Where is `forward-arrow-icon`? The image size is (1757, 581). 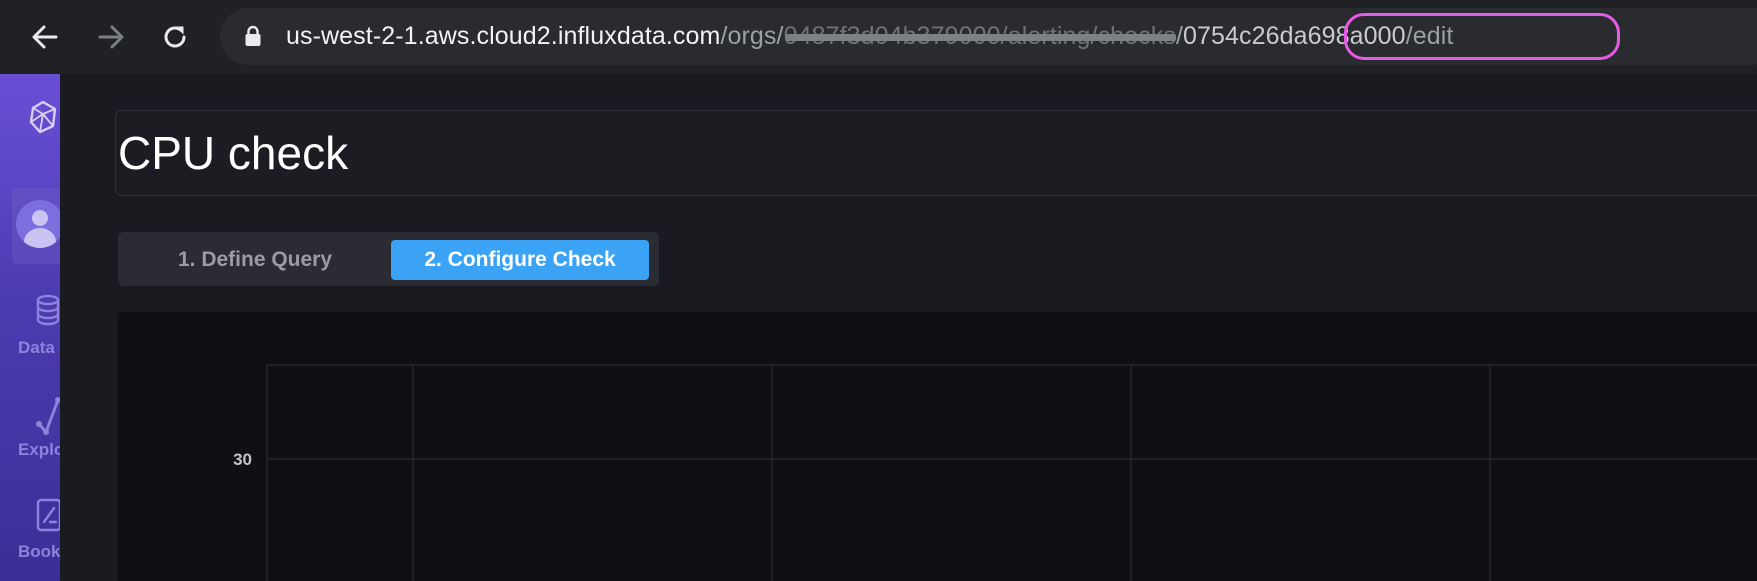
forward-arrow-icon is located at coordinates (111, 37).